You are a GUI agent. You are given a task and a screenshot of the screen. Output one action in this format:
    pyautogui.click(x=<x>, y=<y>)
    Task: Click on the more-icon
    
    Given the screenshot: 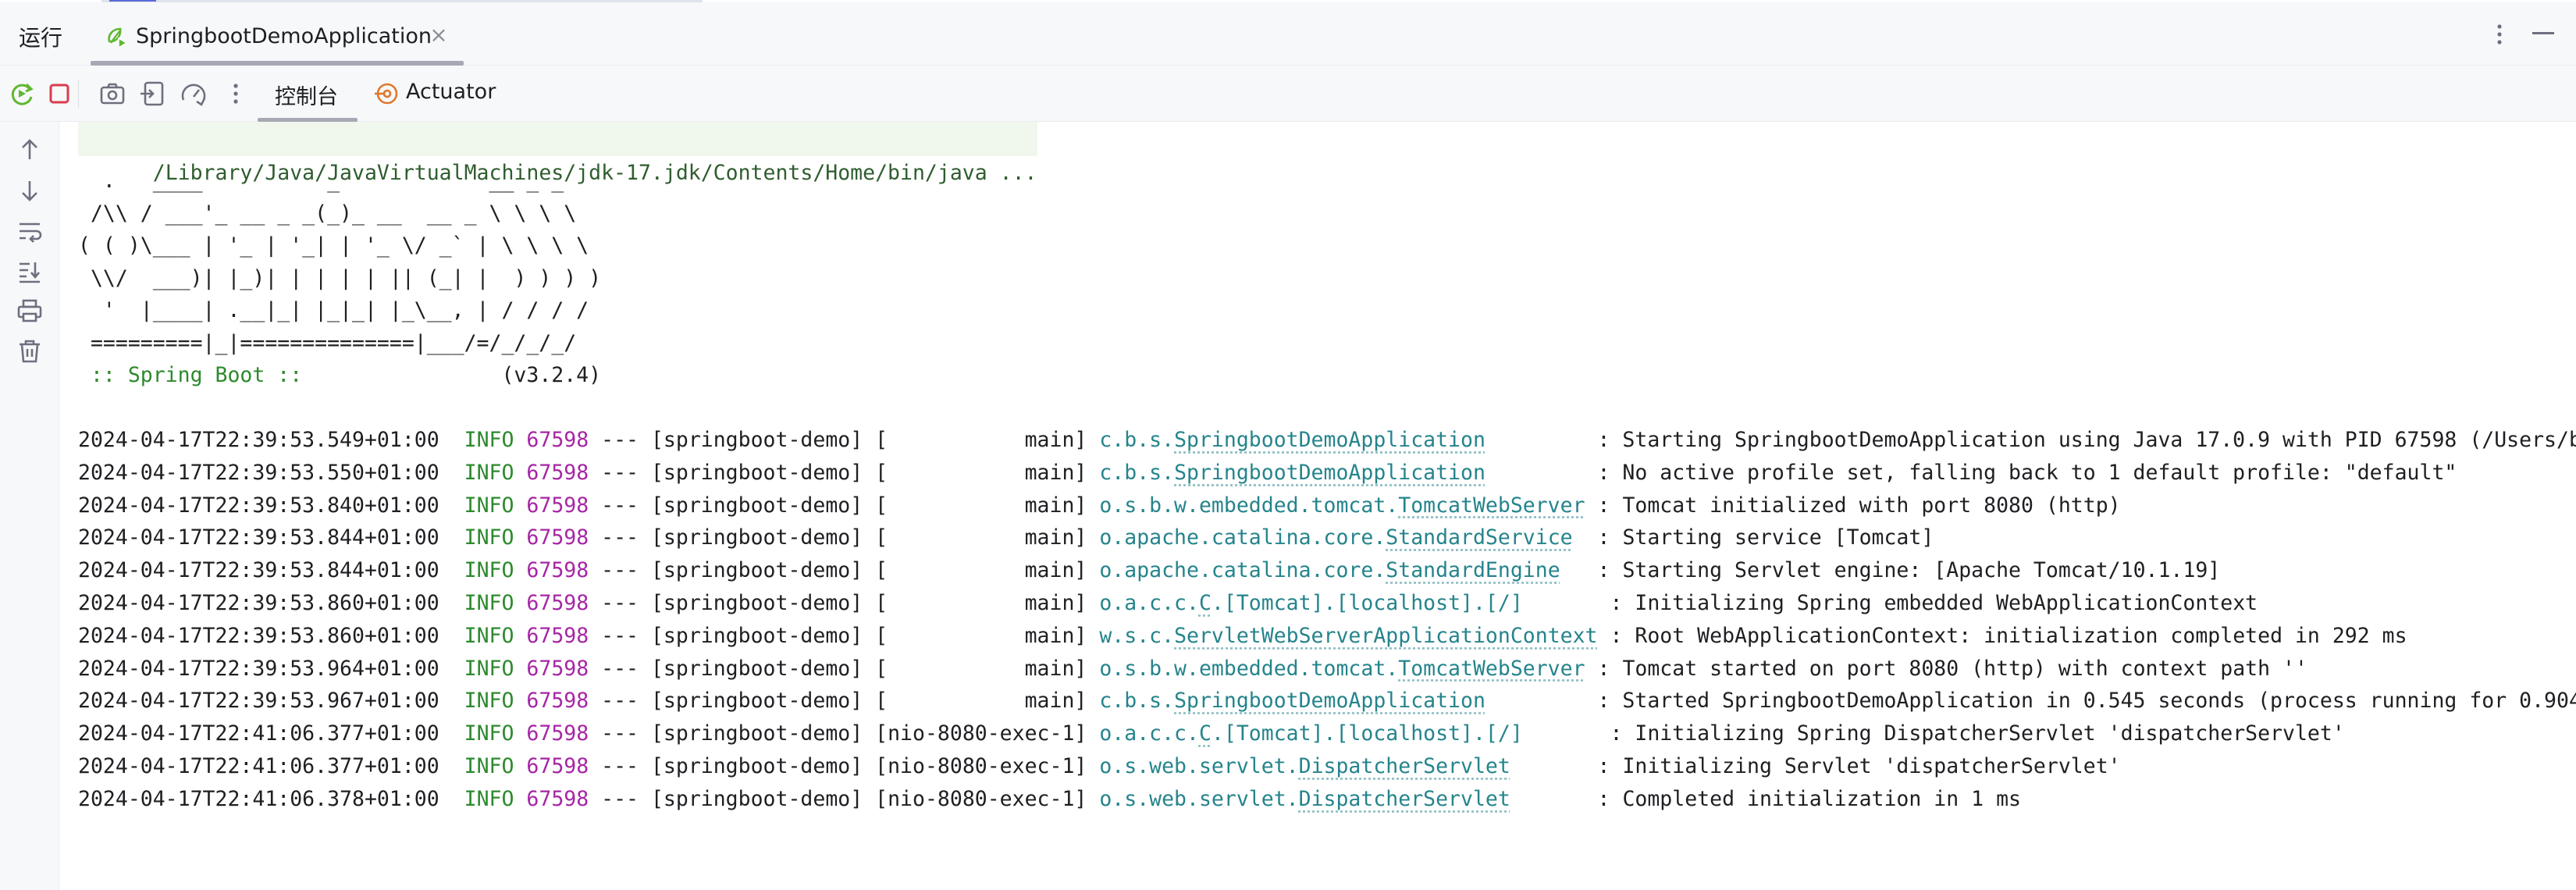 What is the action you would take?
    pyautogui.click(x=235, y=93)
    